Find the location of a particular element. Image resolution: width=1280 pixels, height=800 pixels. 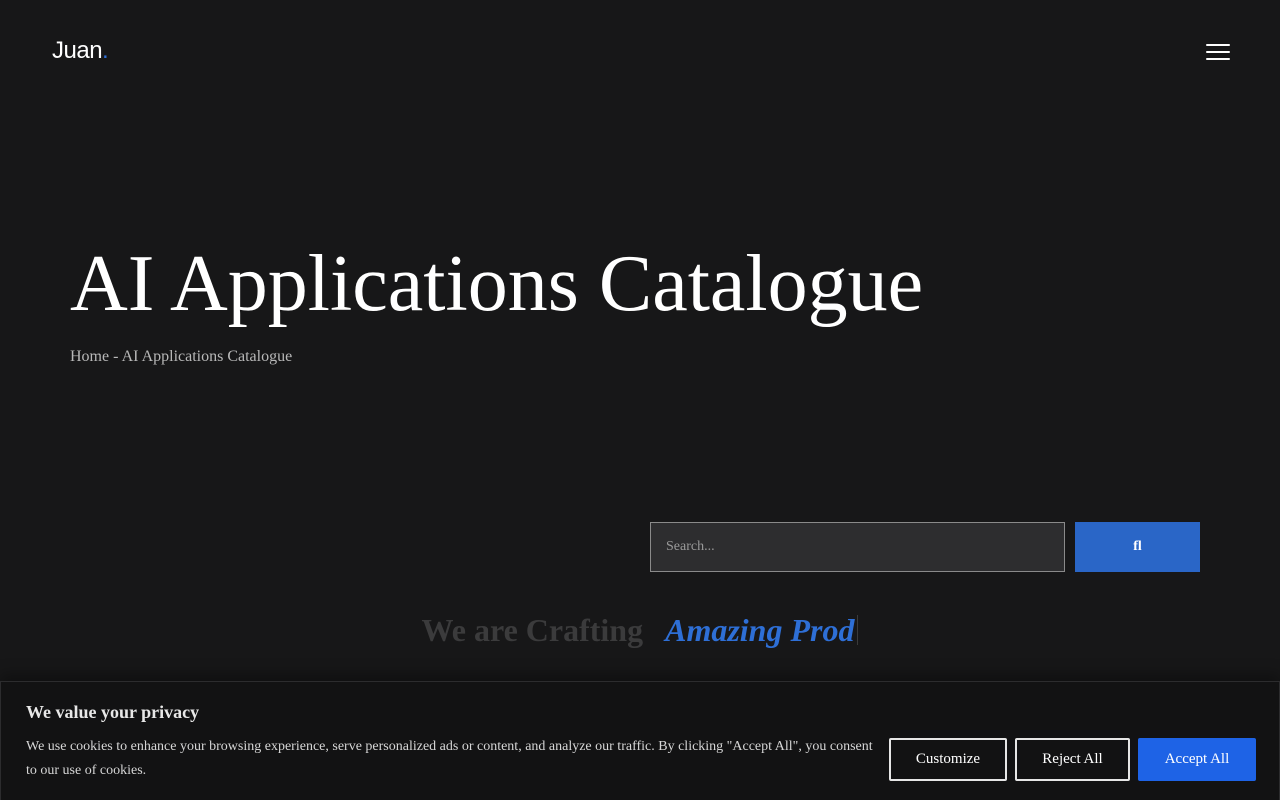

tagline-typed-text: Amazing Prod is located at coordinates (760, 630).